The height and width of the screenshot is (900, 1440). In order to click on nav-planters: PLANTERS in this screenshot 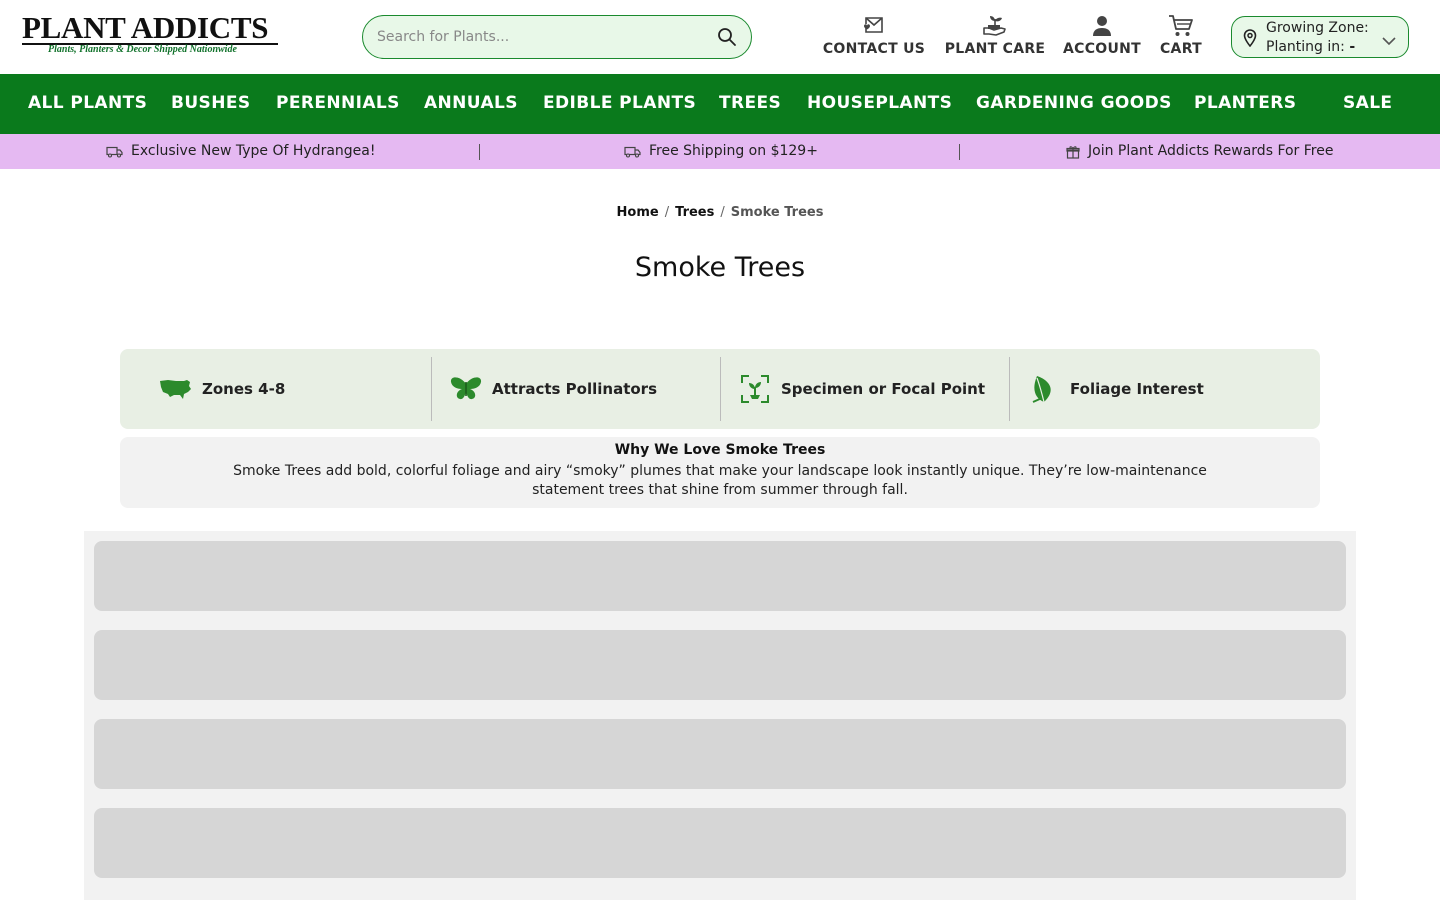, I will do `click(1245, 104)`.